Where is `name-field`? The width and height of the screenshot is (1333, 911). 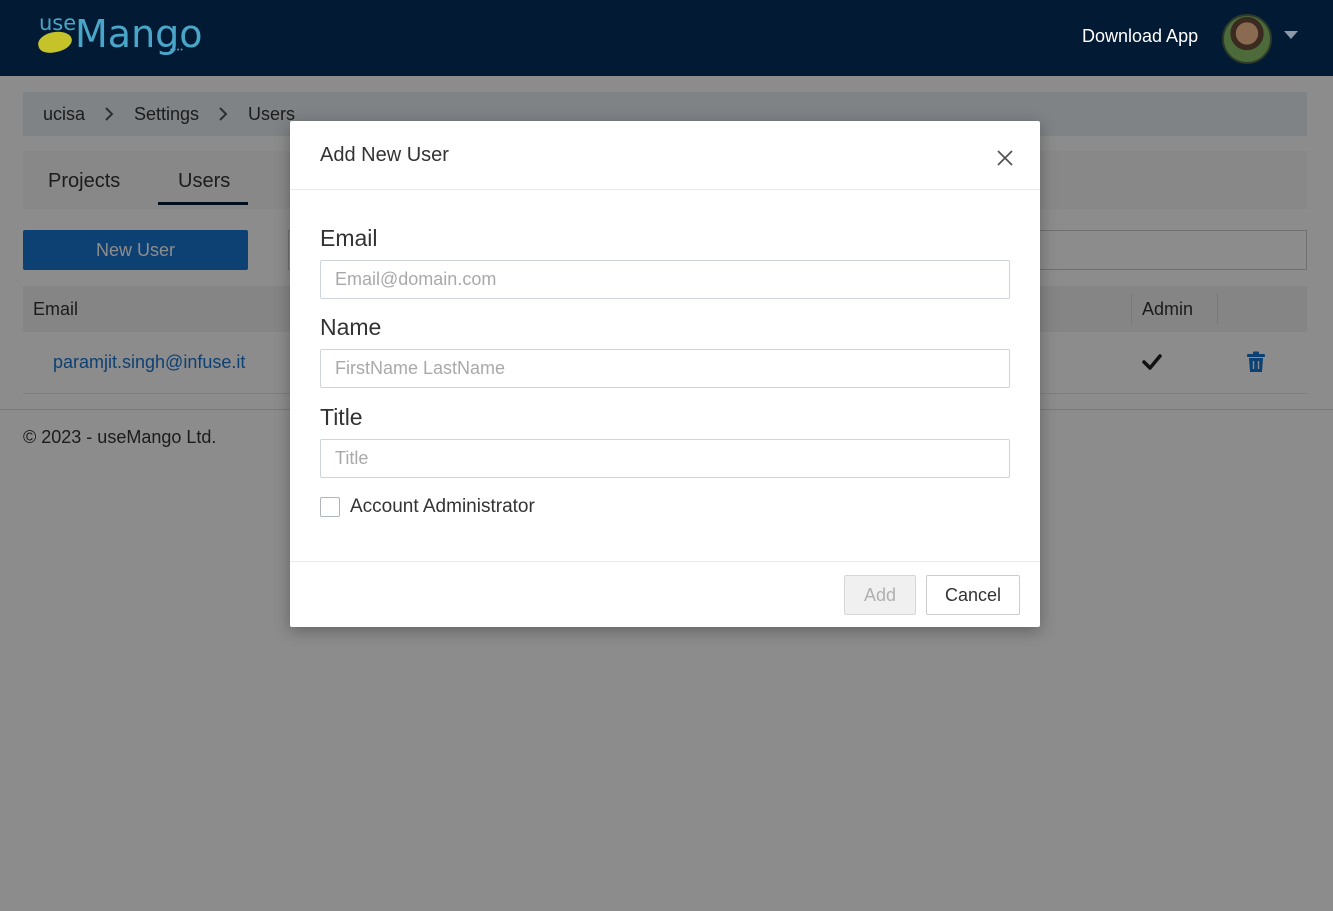 name-field is located at coordinates (665, 368).